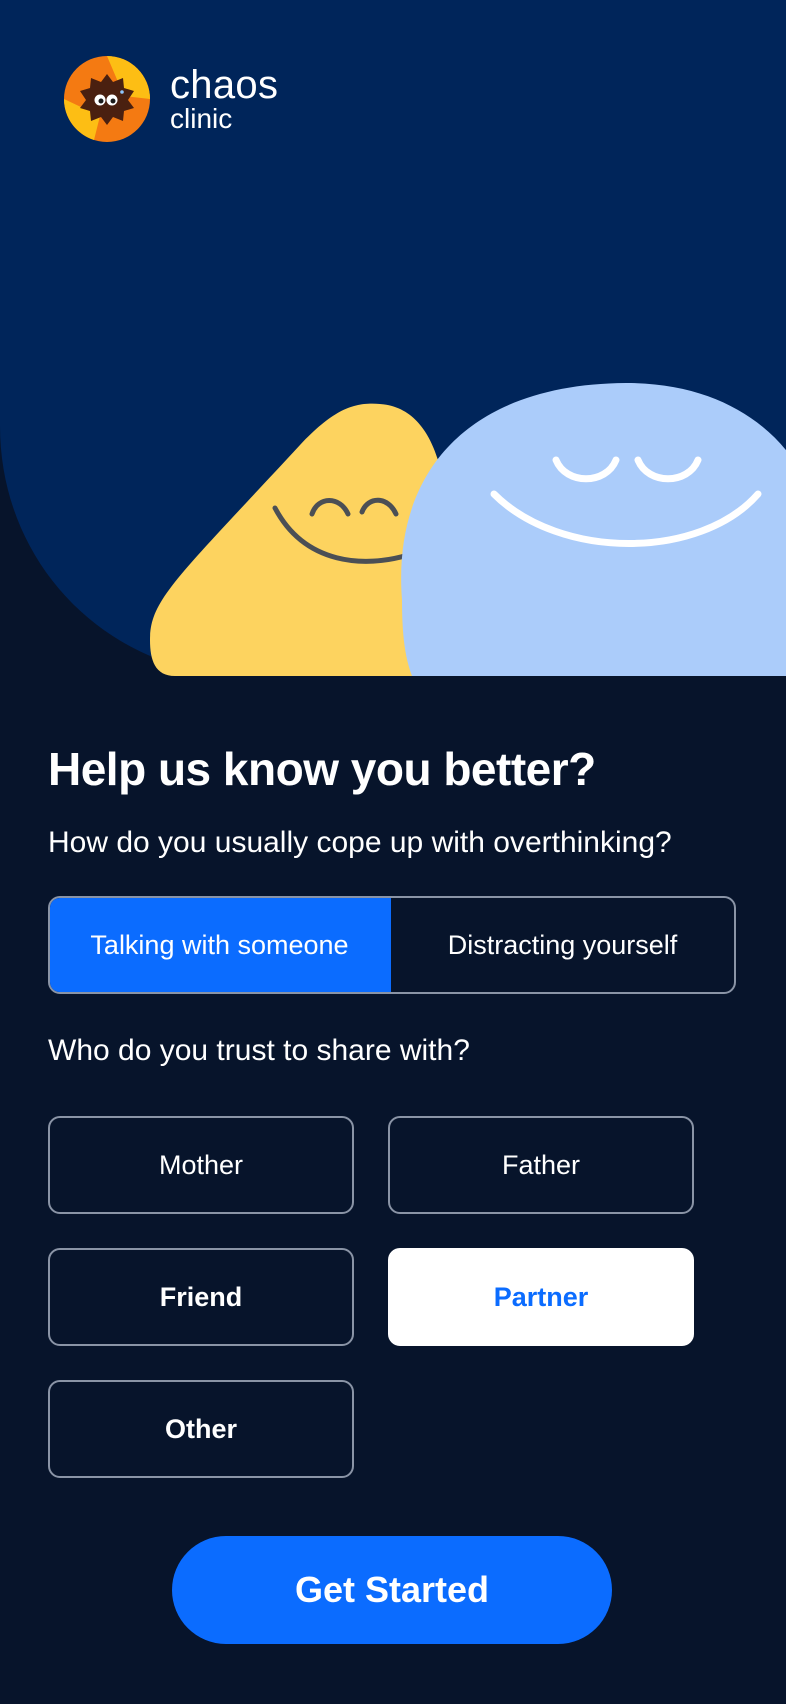 The image size is (786, 1704). I want to click on option-father: Father, so click(541, 1165).